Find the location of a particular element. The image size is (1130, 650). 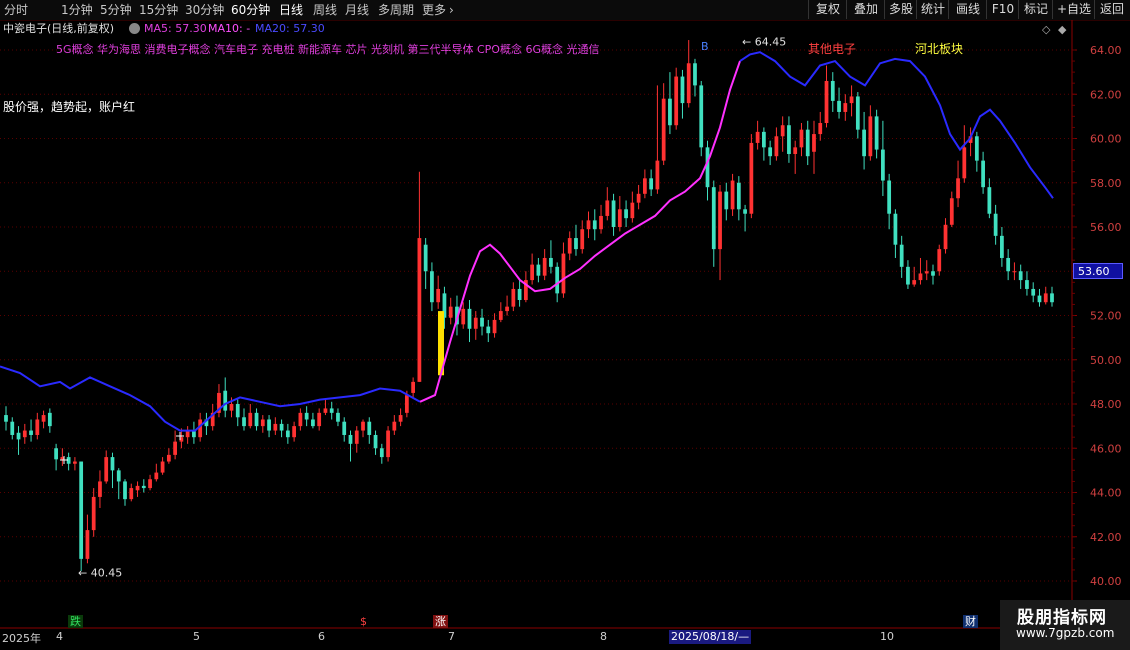

y-tick-label: 50.00 is located at coordinates (1106, 360).